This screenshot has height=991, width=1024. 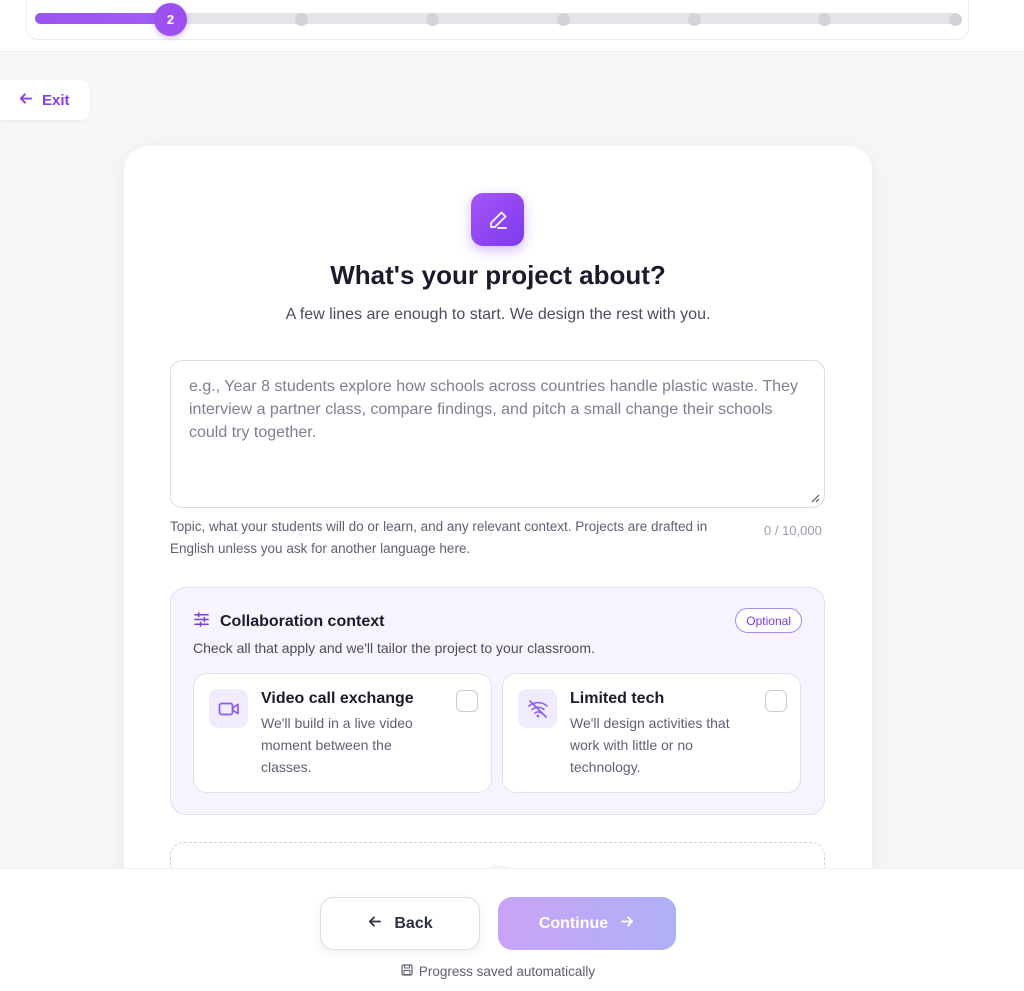 I want to click on save-icon, so click(x=407, y=971).